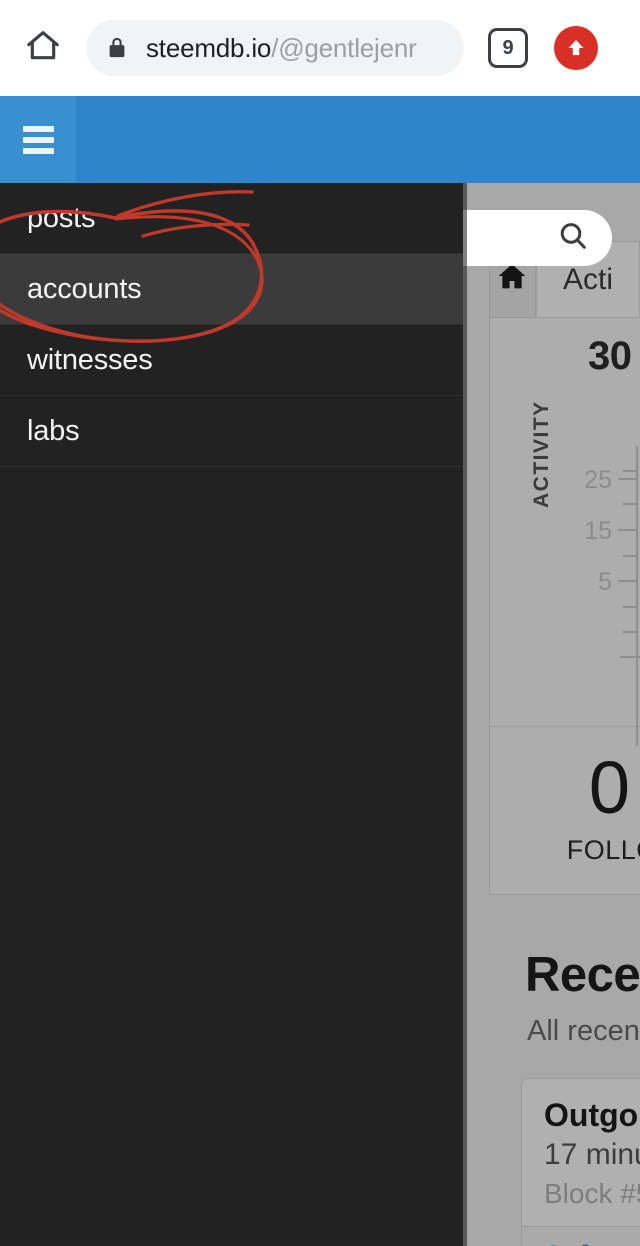  What do you see at coordinates (117, 48) in the screenshot?
I see `lock-icon` at bounding box center [117, 48].